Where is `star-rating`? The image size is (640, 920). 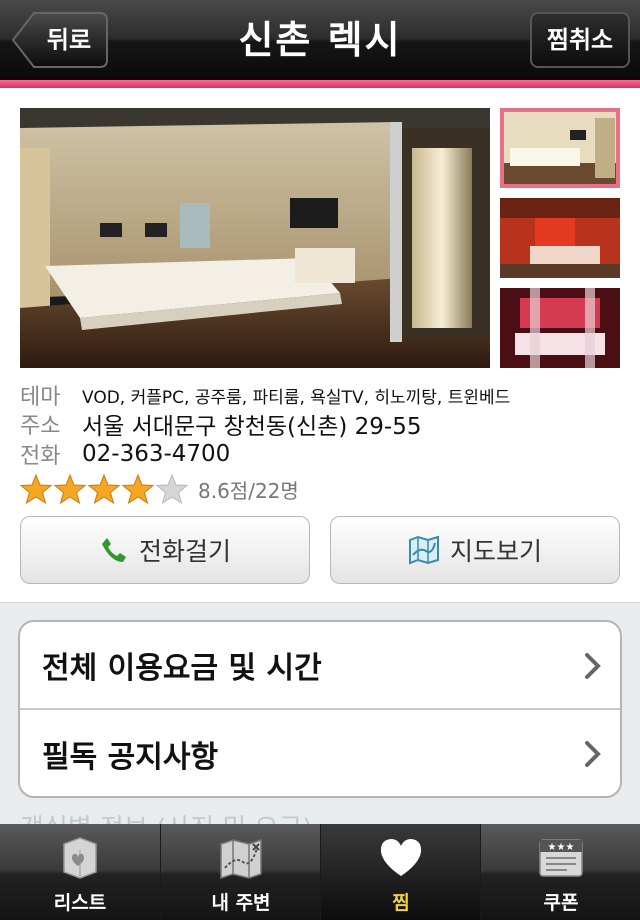
star-rating is located at coordinates (105, 489).